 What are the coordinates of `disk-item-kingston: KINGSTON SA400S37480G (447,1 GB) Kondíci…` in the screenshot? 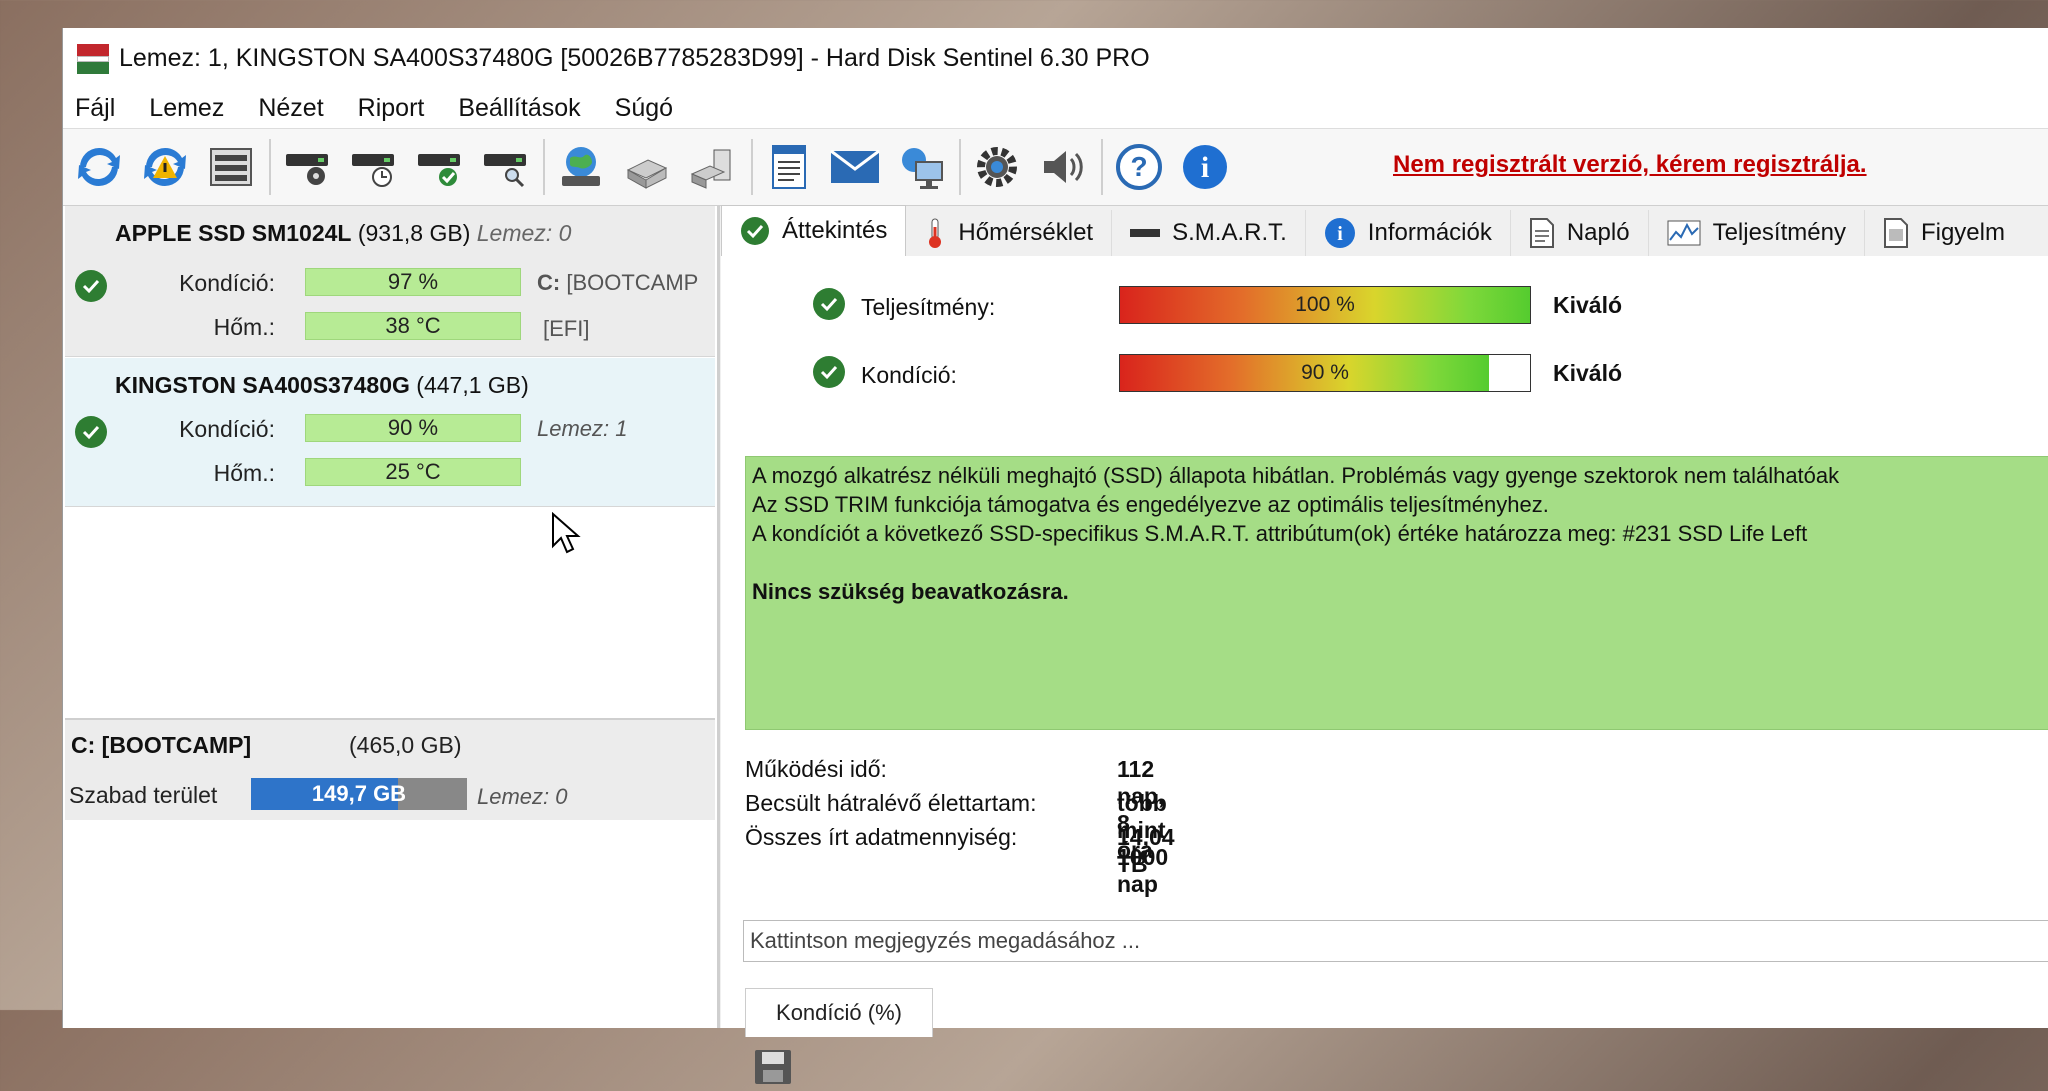 It's located at (390, 432).